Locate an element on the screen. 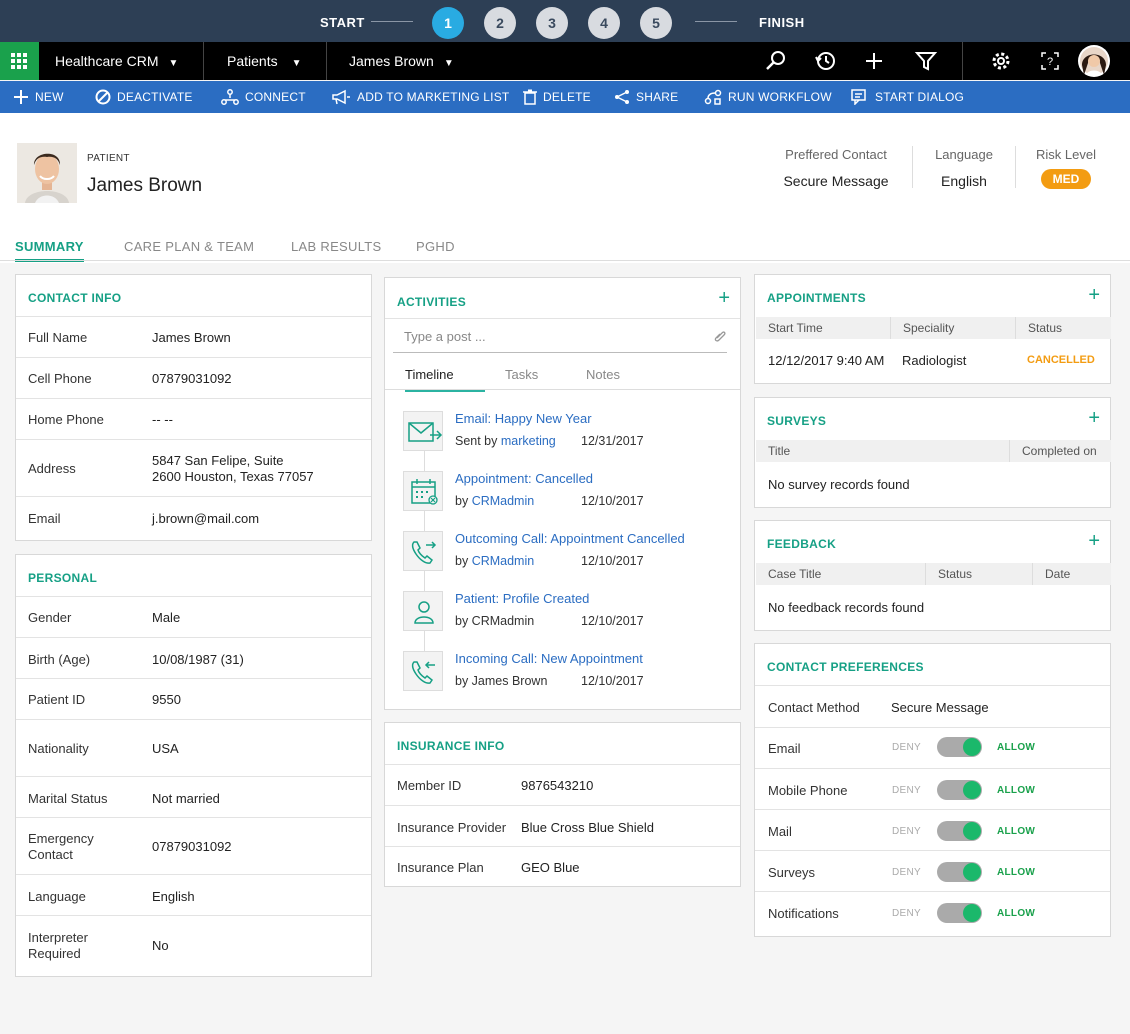 The image size is (1130, 1034). tab-notes: Notes is located at coordinates (603, 374).